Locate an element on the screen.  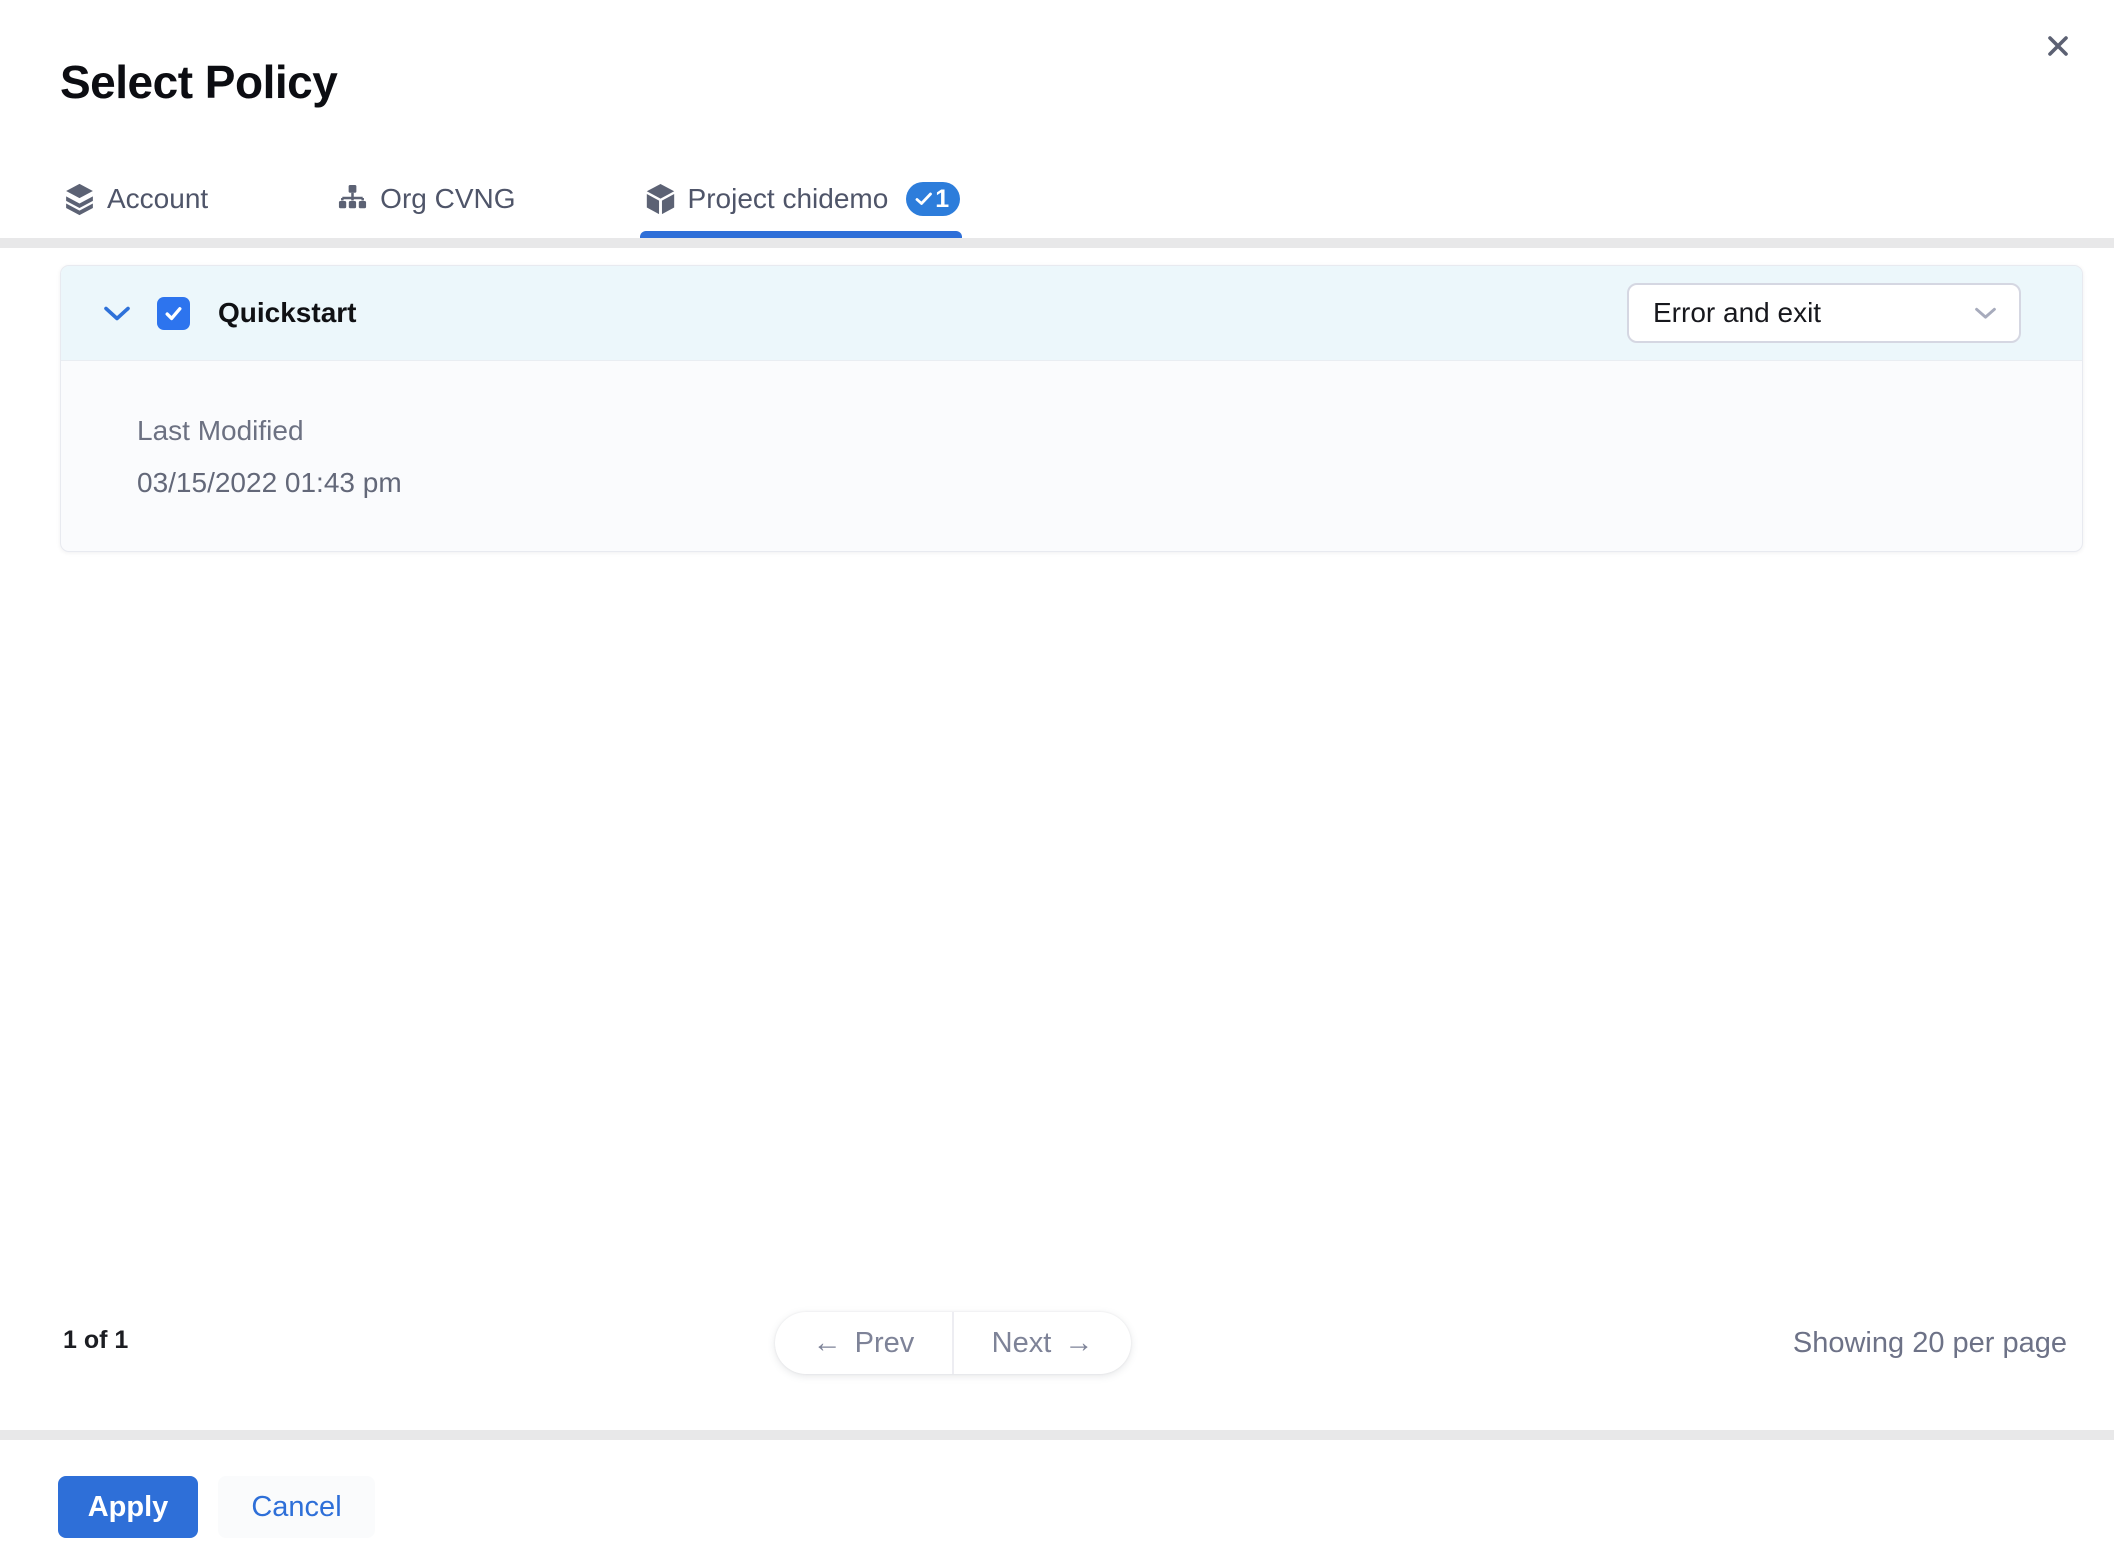
arrow-left-icon: ← is located at coordinates (827, 1342).